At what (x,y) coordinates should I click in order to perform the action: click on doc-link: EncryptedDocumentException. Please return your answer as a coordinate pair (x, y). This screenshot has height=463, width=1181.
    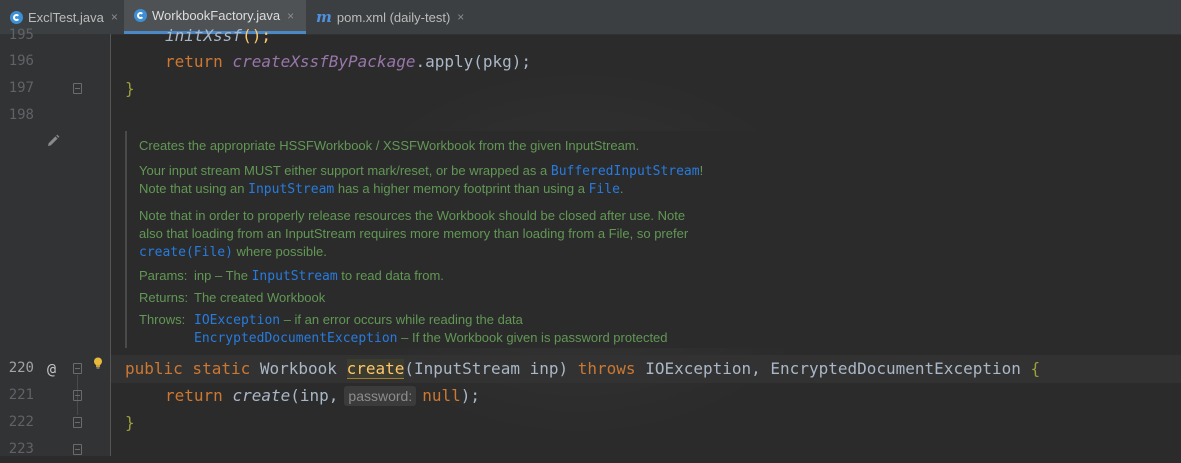
    Looking at the image, I should click on (296, 338).